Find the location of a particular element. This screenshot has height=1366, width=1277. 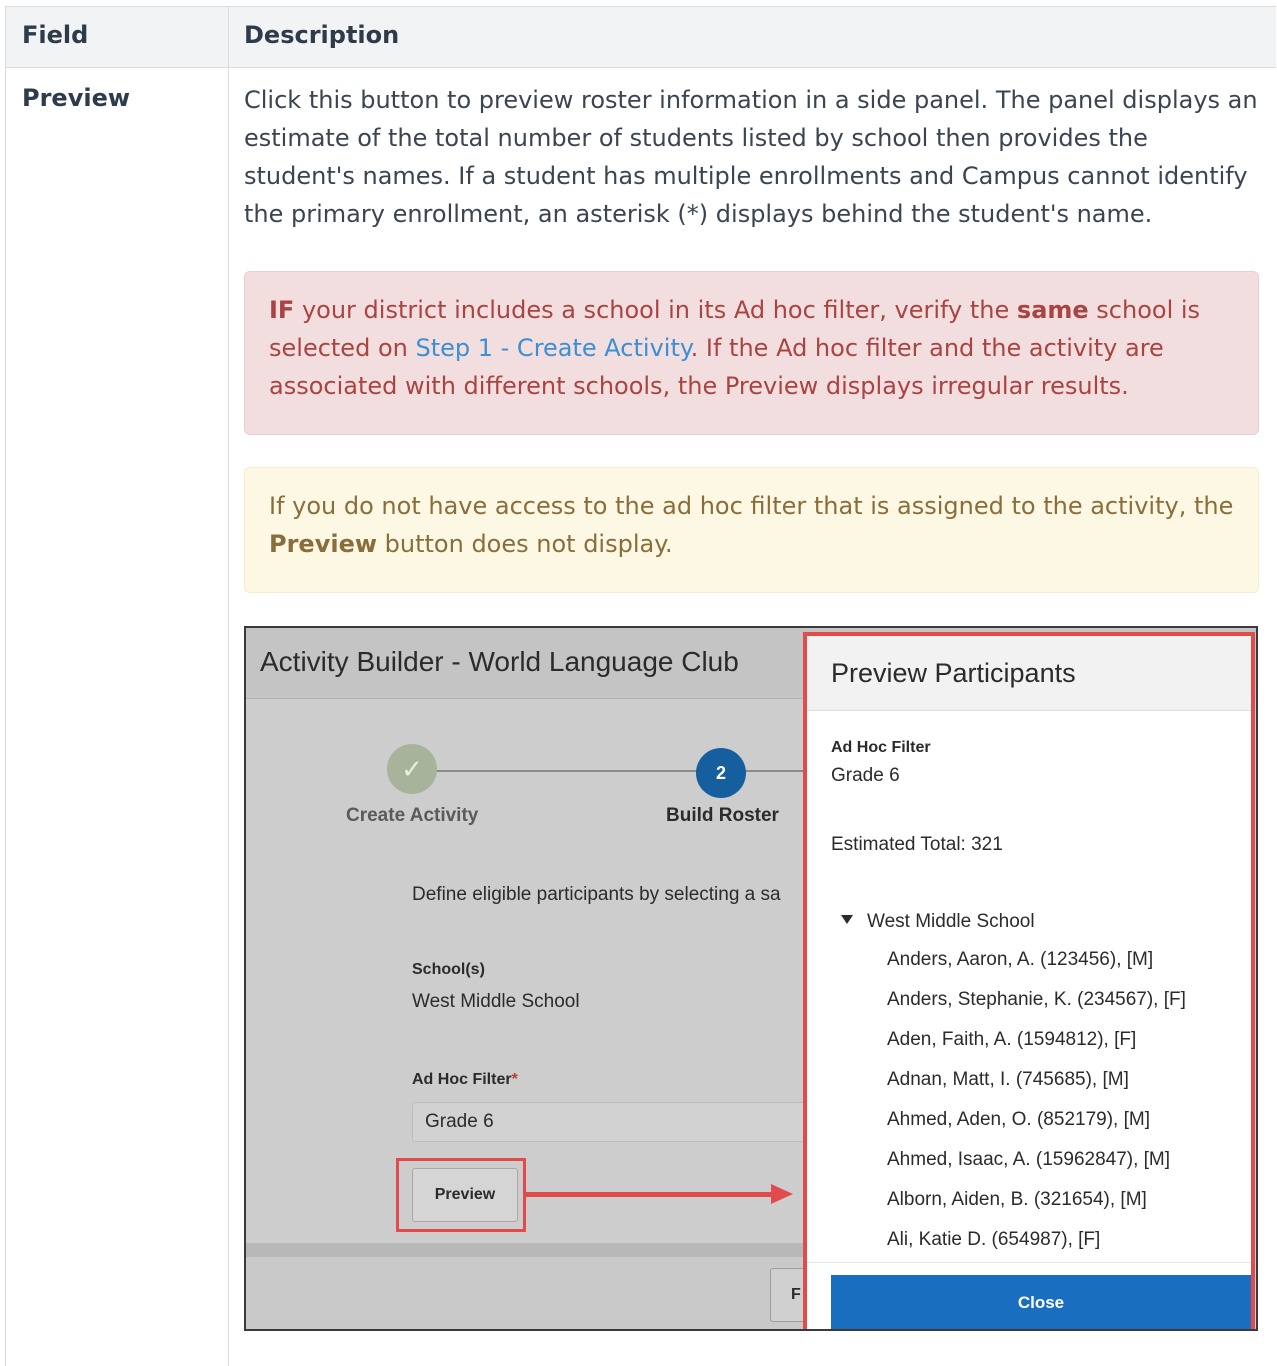

estimated-total: Estimated Total: 321 is located at coordinates (917, 844).